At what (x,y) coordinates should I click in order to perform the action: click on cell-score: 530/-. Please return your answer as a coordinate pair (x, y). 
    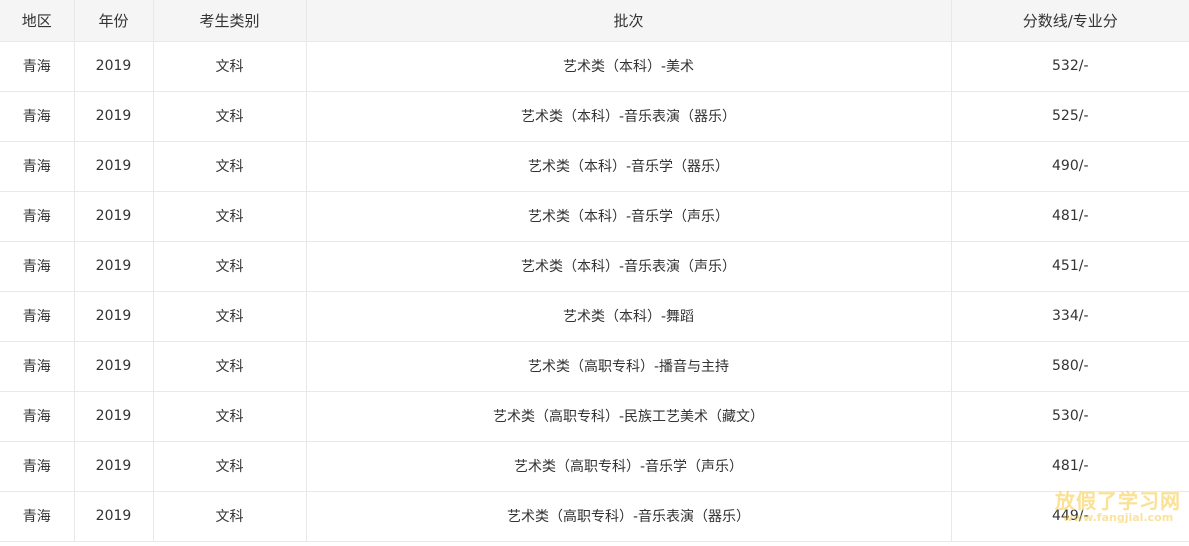
    Looking at the image, I should click on (1070, 416).